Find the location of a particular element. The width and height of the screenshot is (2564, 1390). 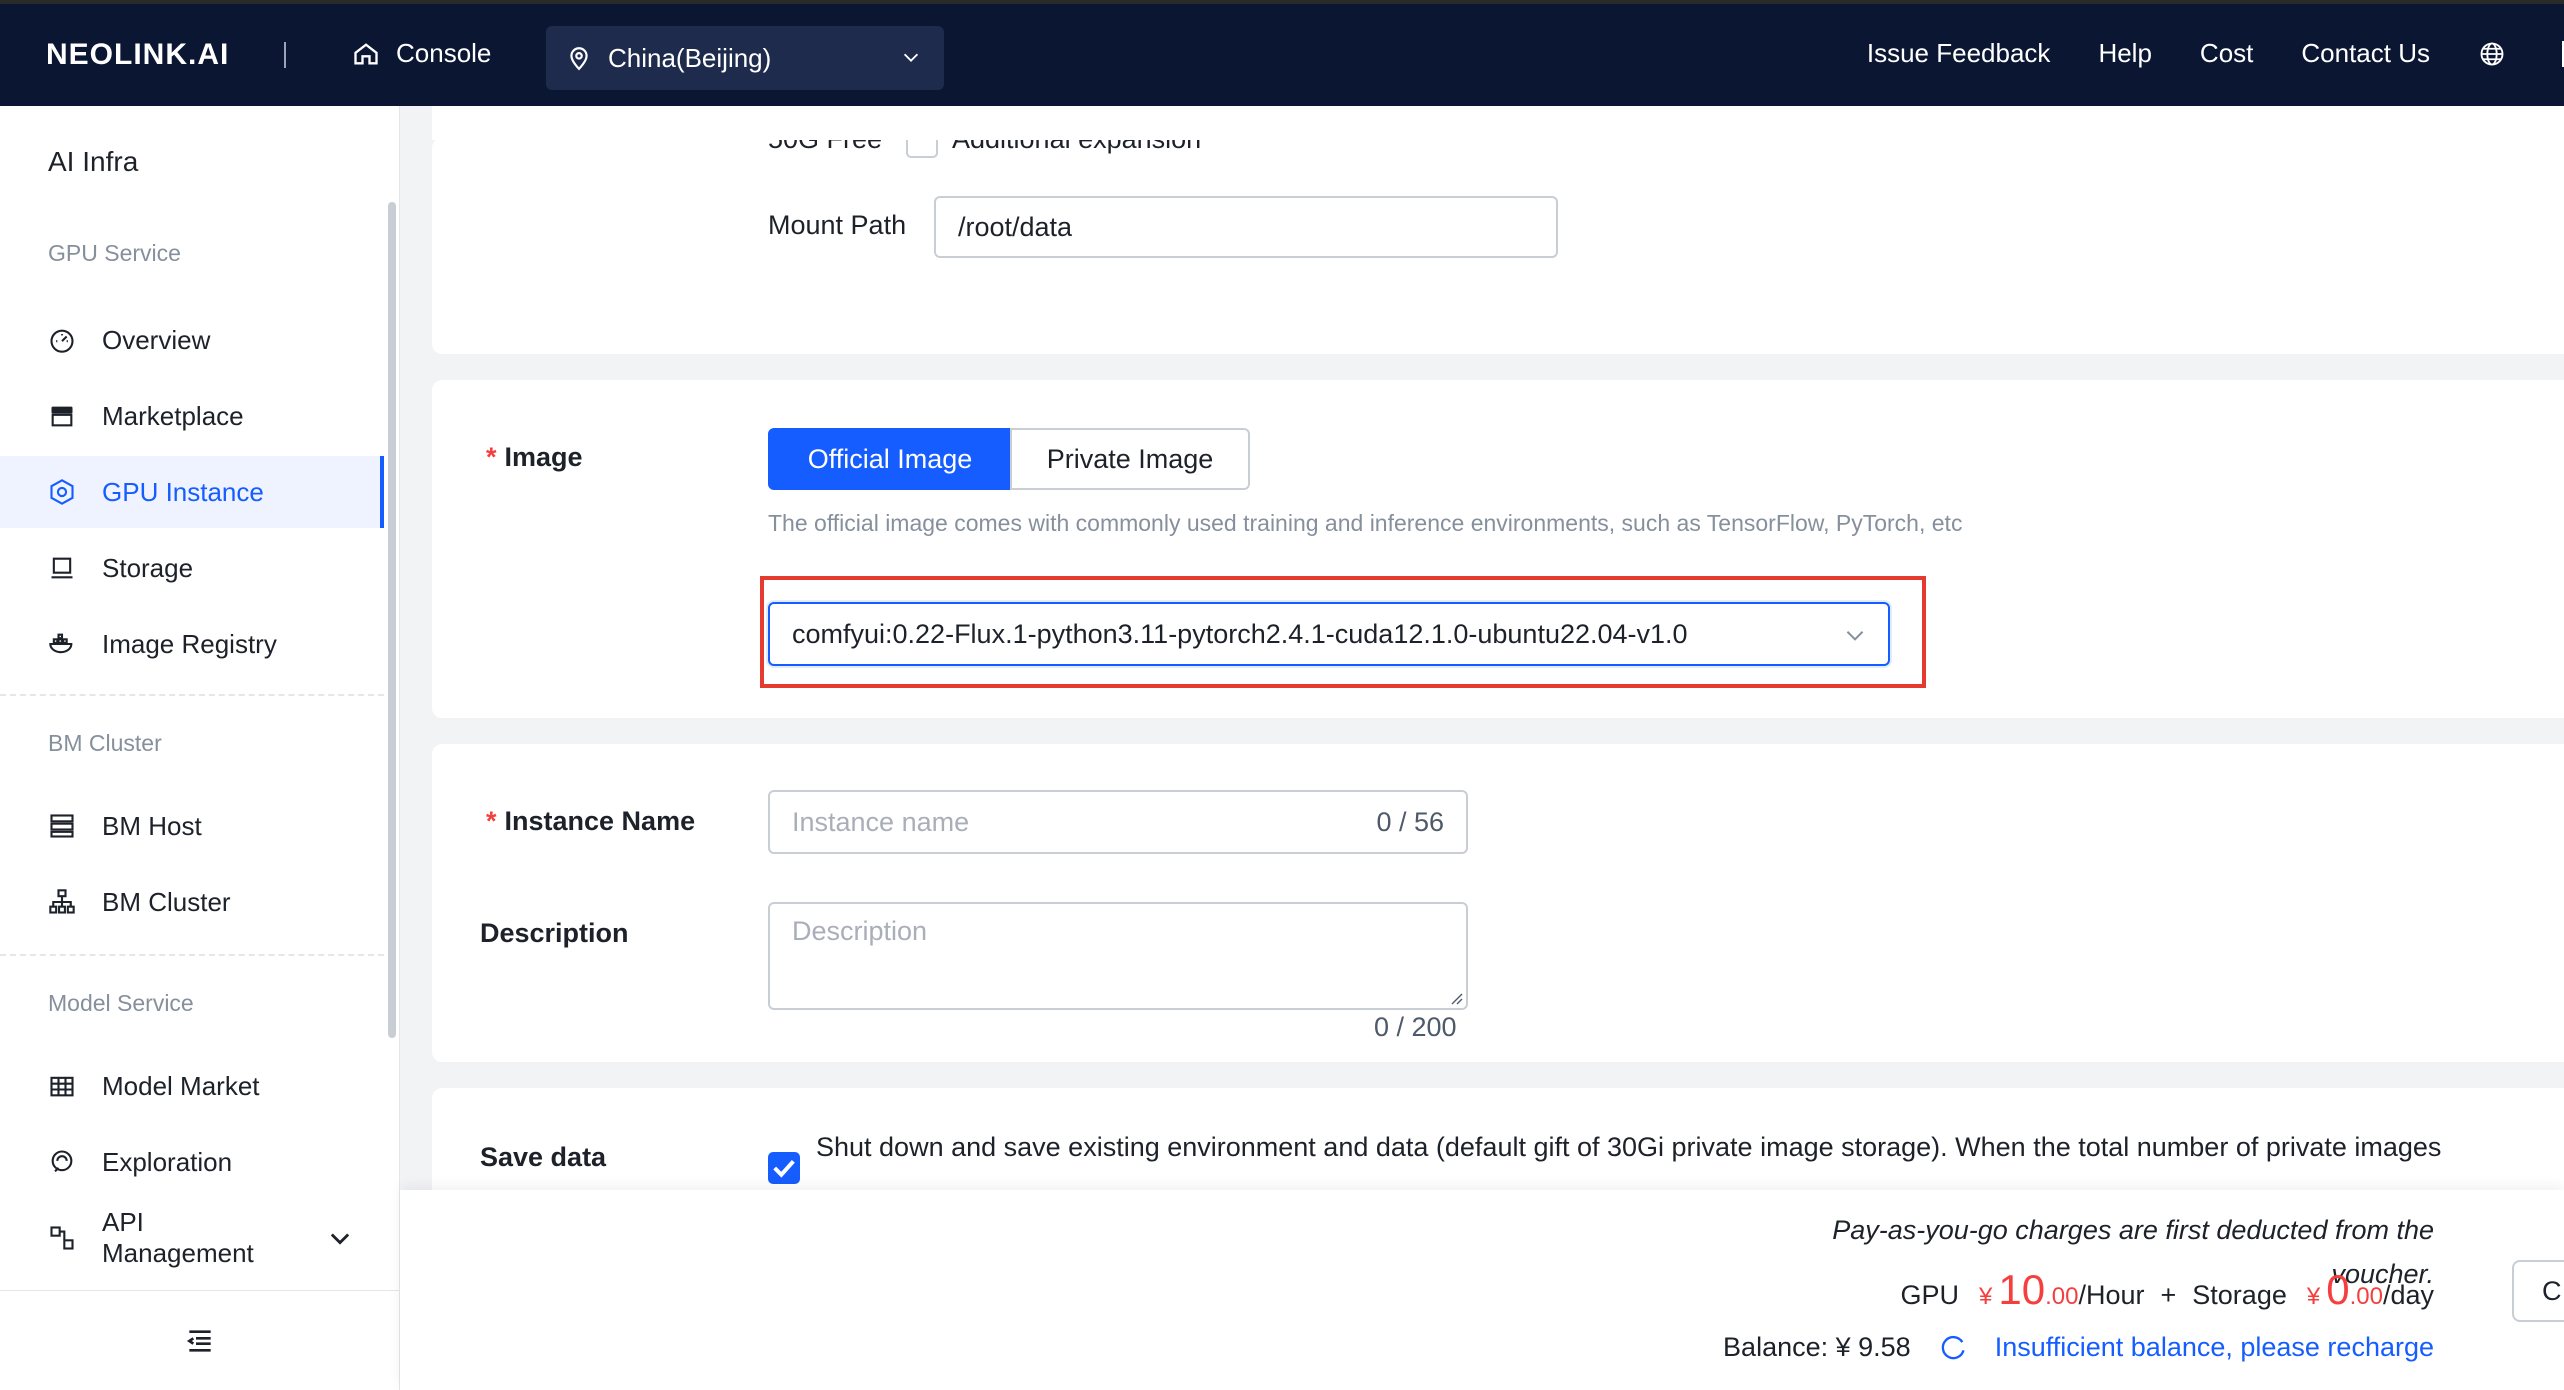

resize-handle-icon is located at coordinates (1456, 998).